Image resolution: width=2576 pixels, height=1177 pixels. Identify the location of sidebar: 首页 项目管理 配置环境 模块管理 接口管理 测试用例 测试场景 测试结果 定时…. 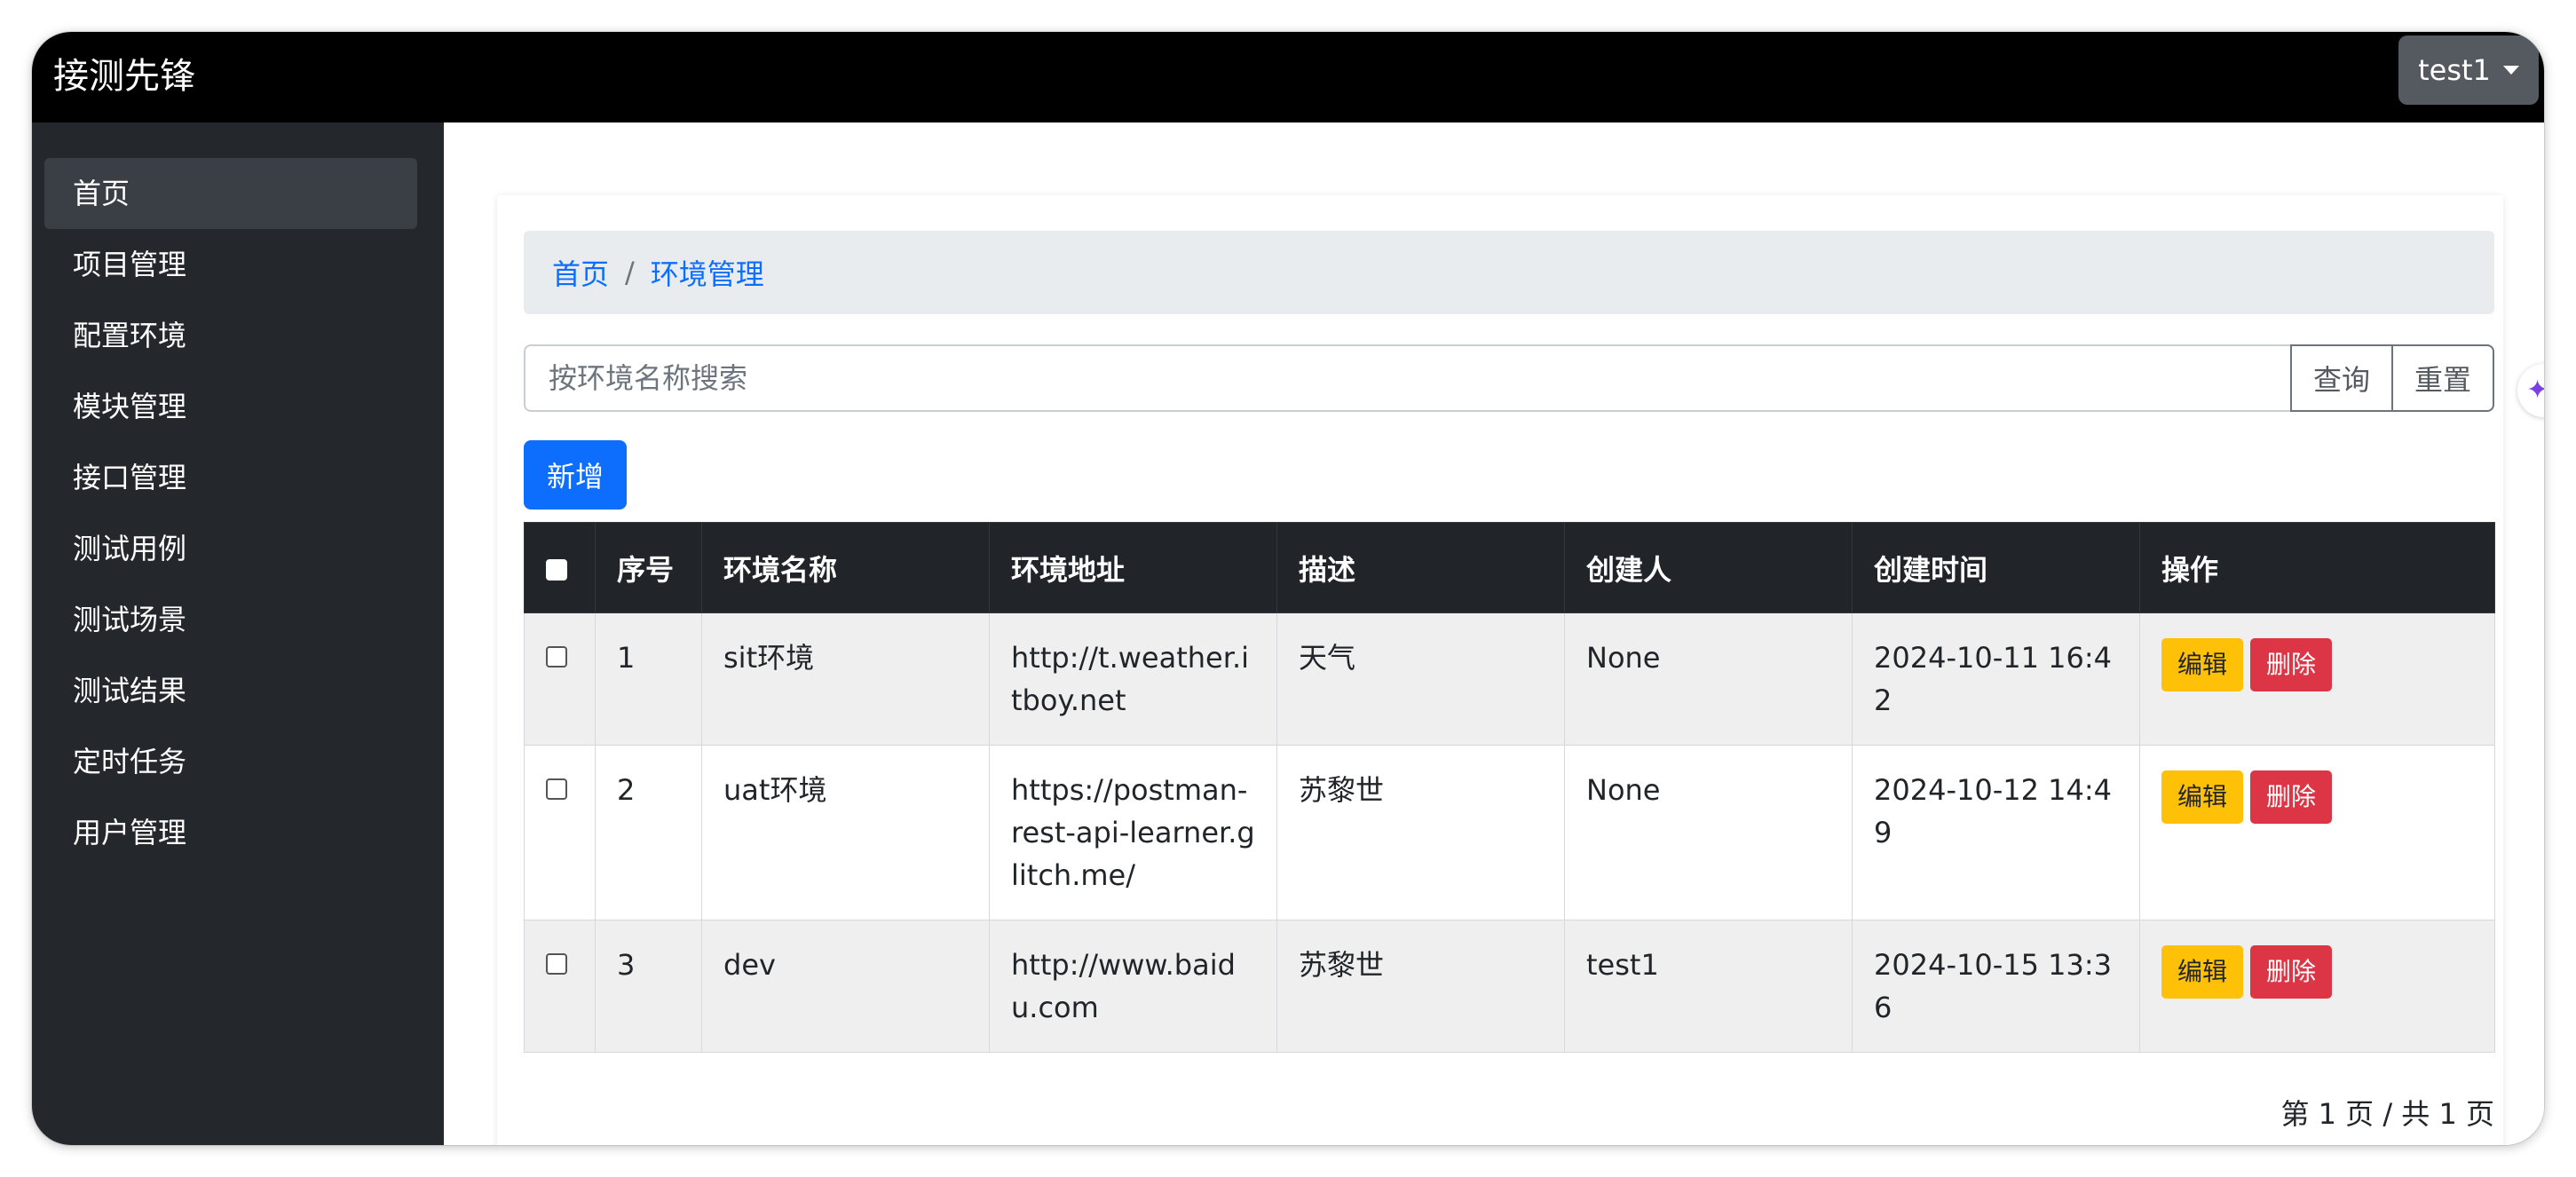
(238, 633).